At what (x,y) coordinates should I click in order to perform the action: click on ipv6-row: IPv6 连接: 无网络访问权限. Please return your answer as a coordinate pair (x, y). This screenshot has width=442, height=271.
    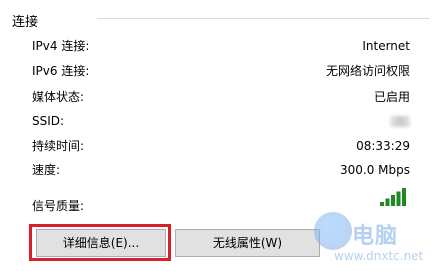
    Looking at the image, I should click on (221, 71).